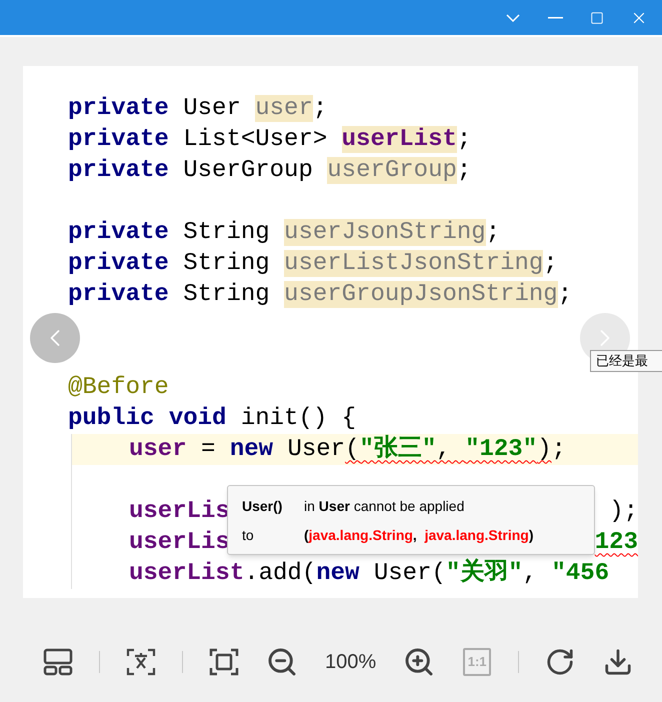 The height and width of the screenshot is (702, 662). I want to click on code-line: public void init() {, so click(212, 419).